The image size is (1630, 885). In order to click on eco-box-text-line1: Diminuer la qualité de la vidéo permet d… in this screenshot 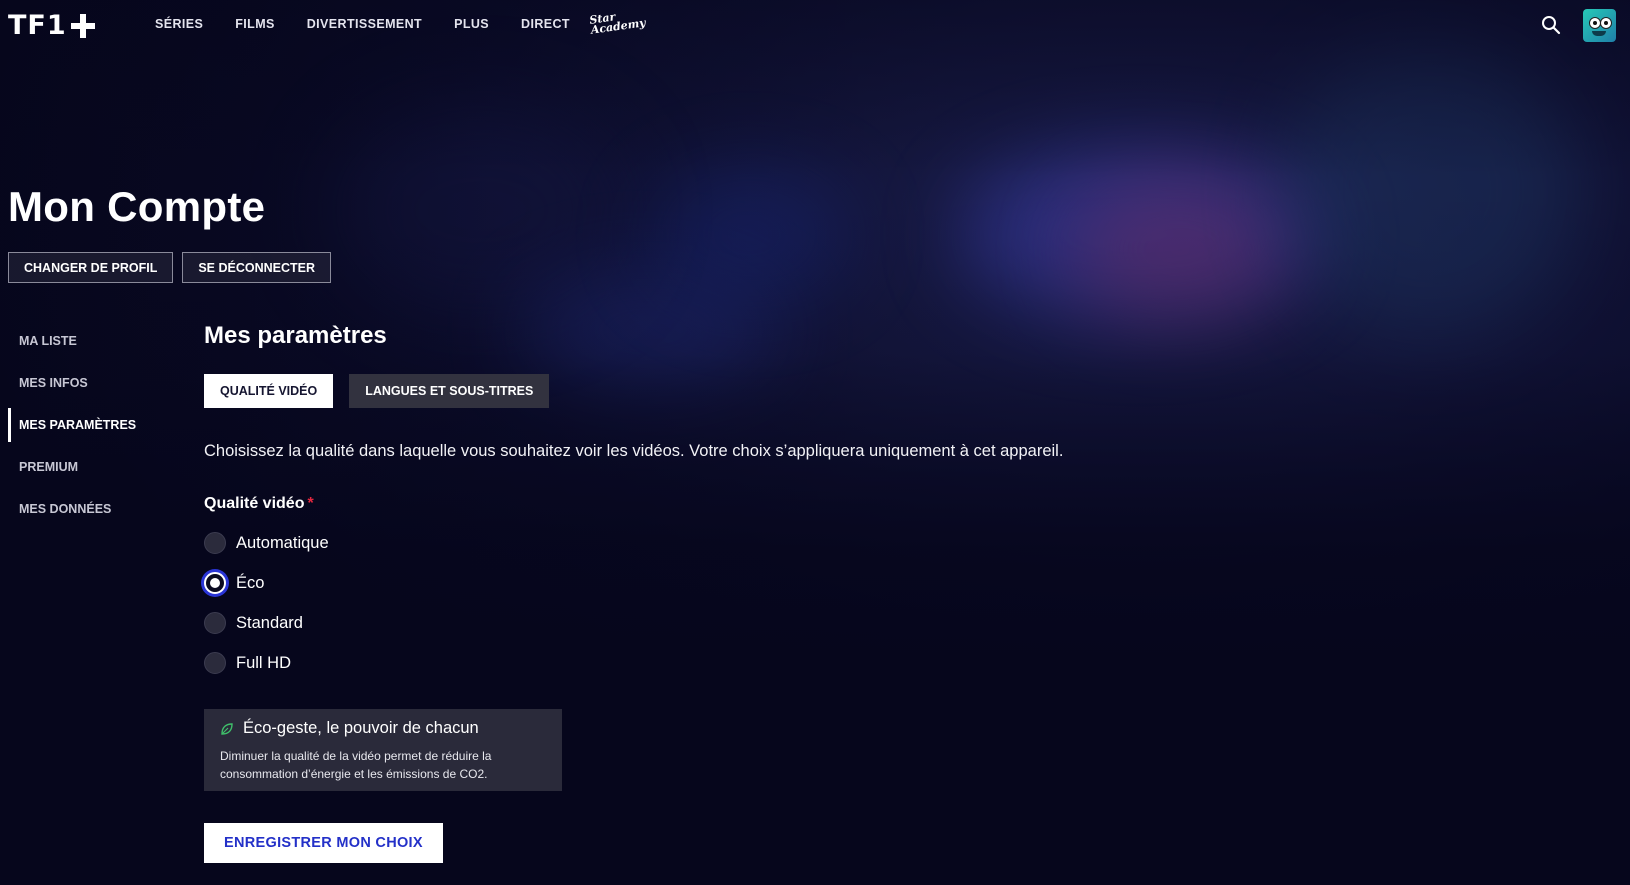, I will do `click(356, 756)`.